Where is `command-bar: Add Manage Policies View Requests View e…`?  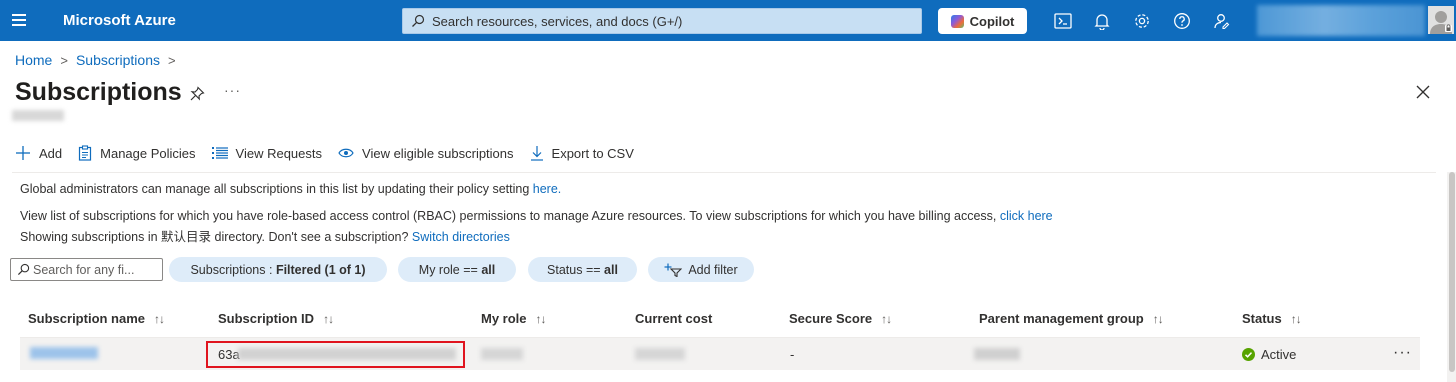 command-bar: Add Manage Policies View Requests View e… is located at coordinates (332, 153).